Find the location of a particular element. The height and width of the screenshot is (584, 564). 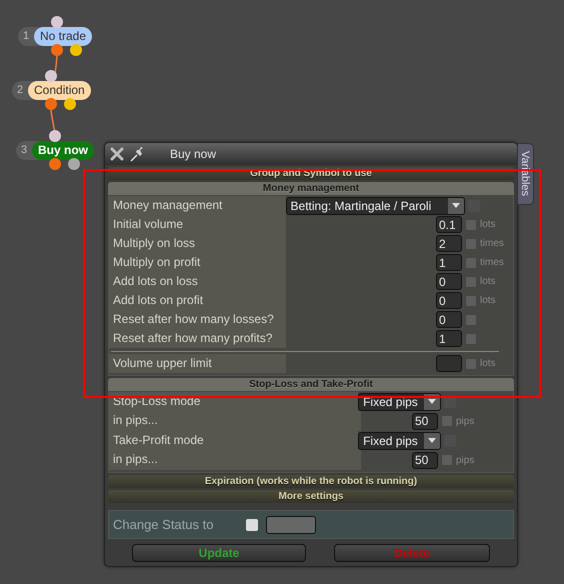

field-label: Initial volume is located at coordinates (197, 224).